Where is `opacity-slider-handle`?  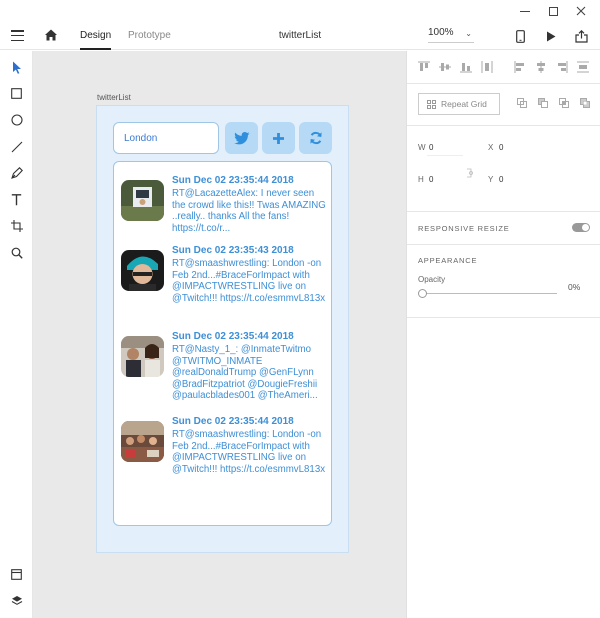 opacity-slider-handle is located at coordinates (422, 293).